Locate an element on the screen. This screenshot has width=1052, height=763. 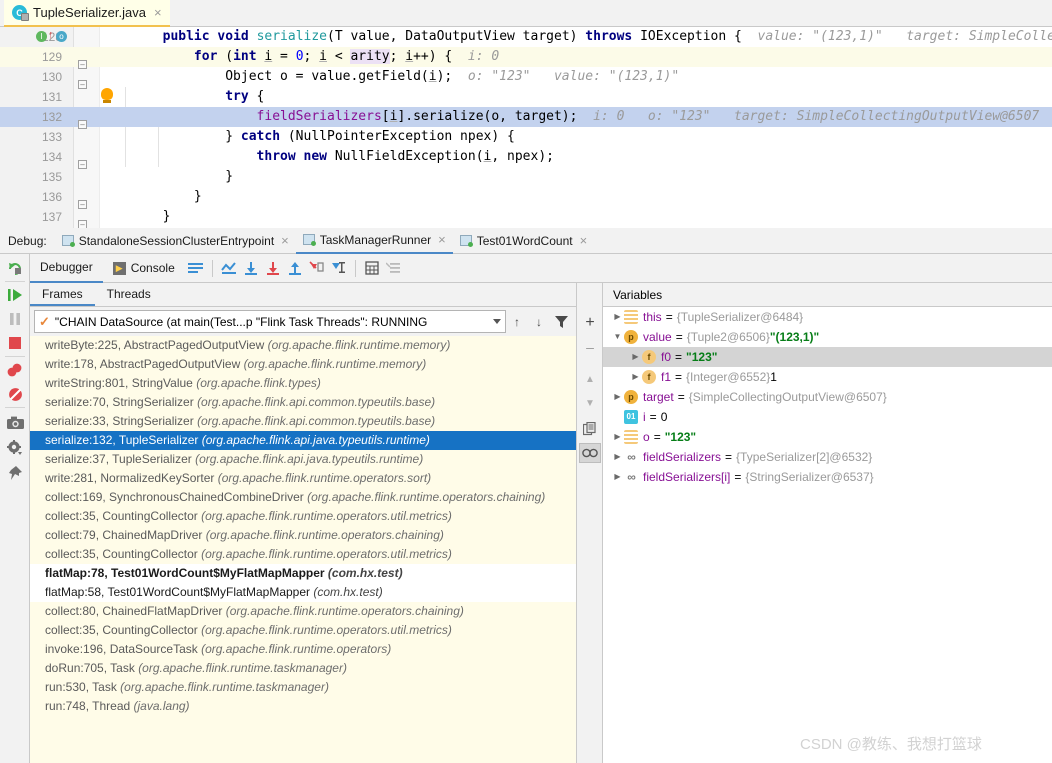
fold-marker-135: – is located at coordinates (82, 204).